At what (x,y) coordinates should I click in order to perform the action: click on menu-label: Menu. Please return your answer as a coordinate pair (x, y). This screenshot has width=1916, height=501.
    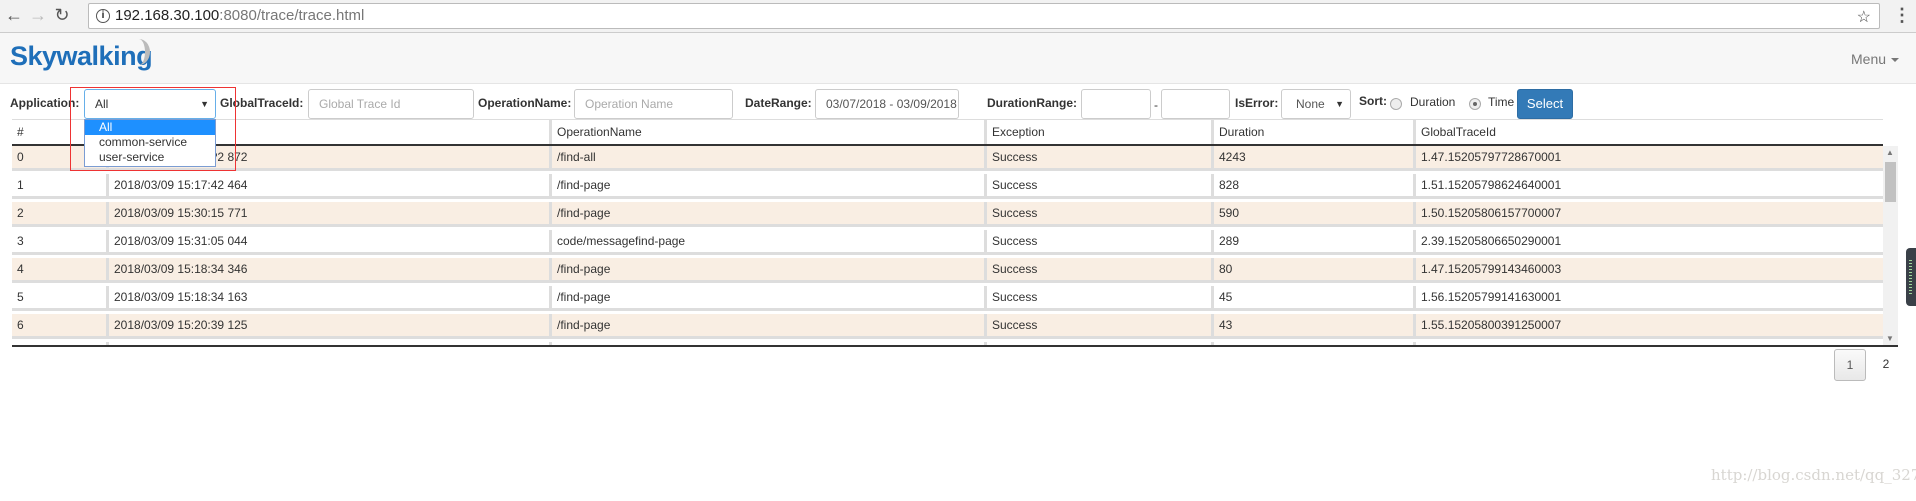
    Looking at the image, I should click on (1869, 59).